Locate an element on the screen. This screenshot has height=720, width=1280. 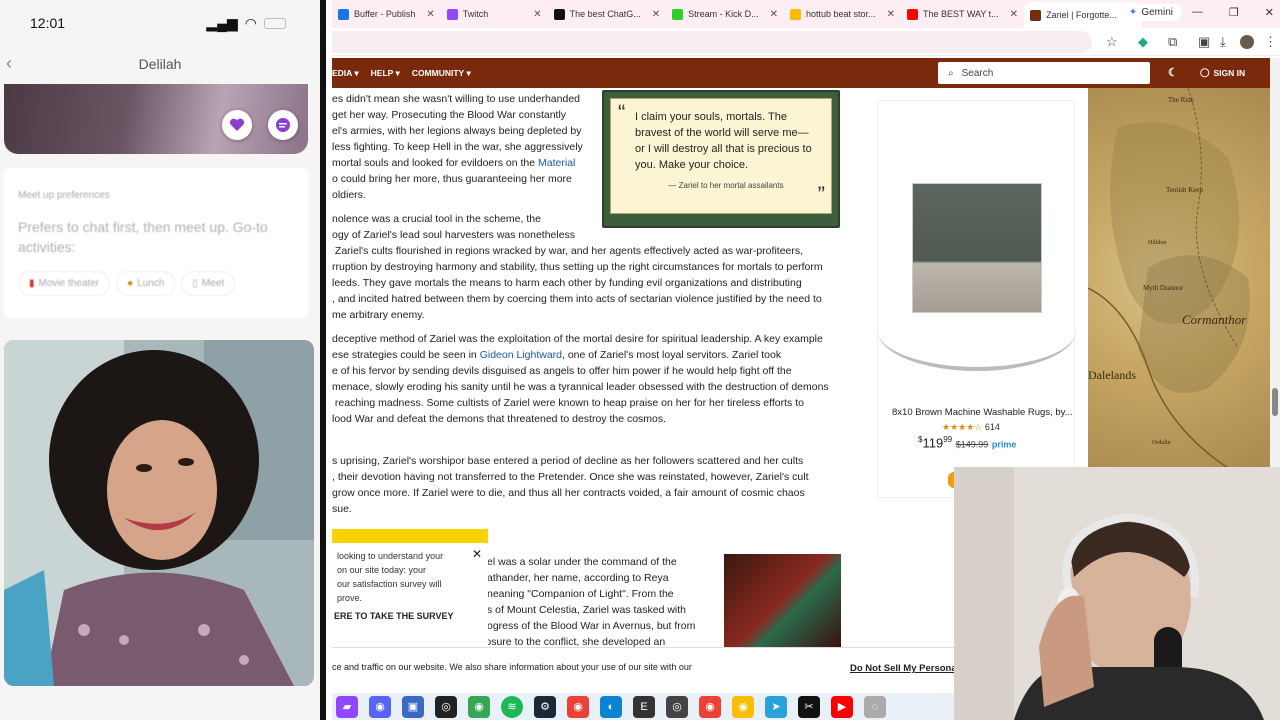
battery-icon is located at coordinates (275, 23).